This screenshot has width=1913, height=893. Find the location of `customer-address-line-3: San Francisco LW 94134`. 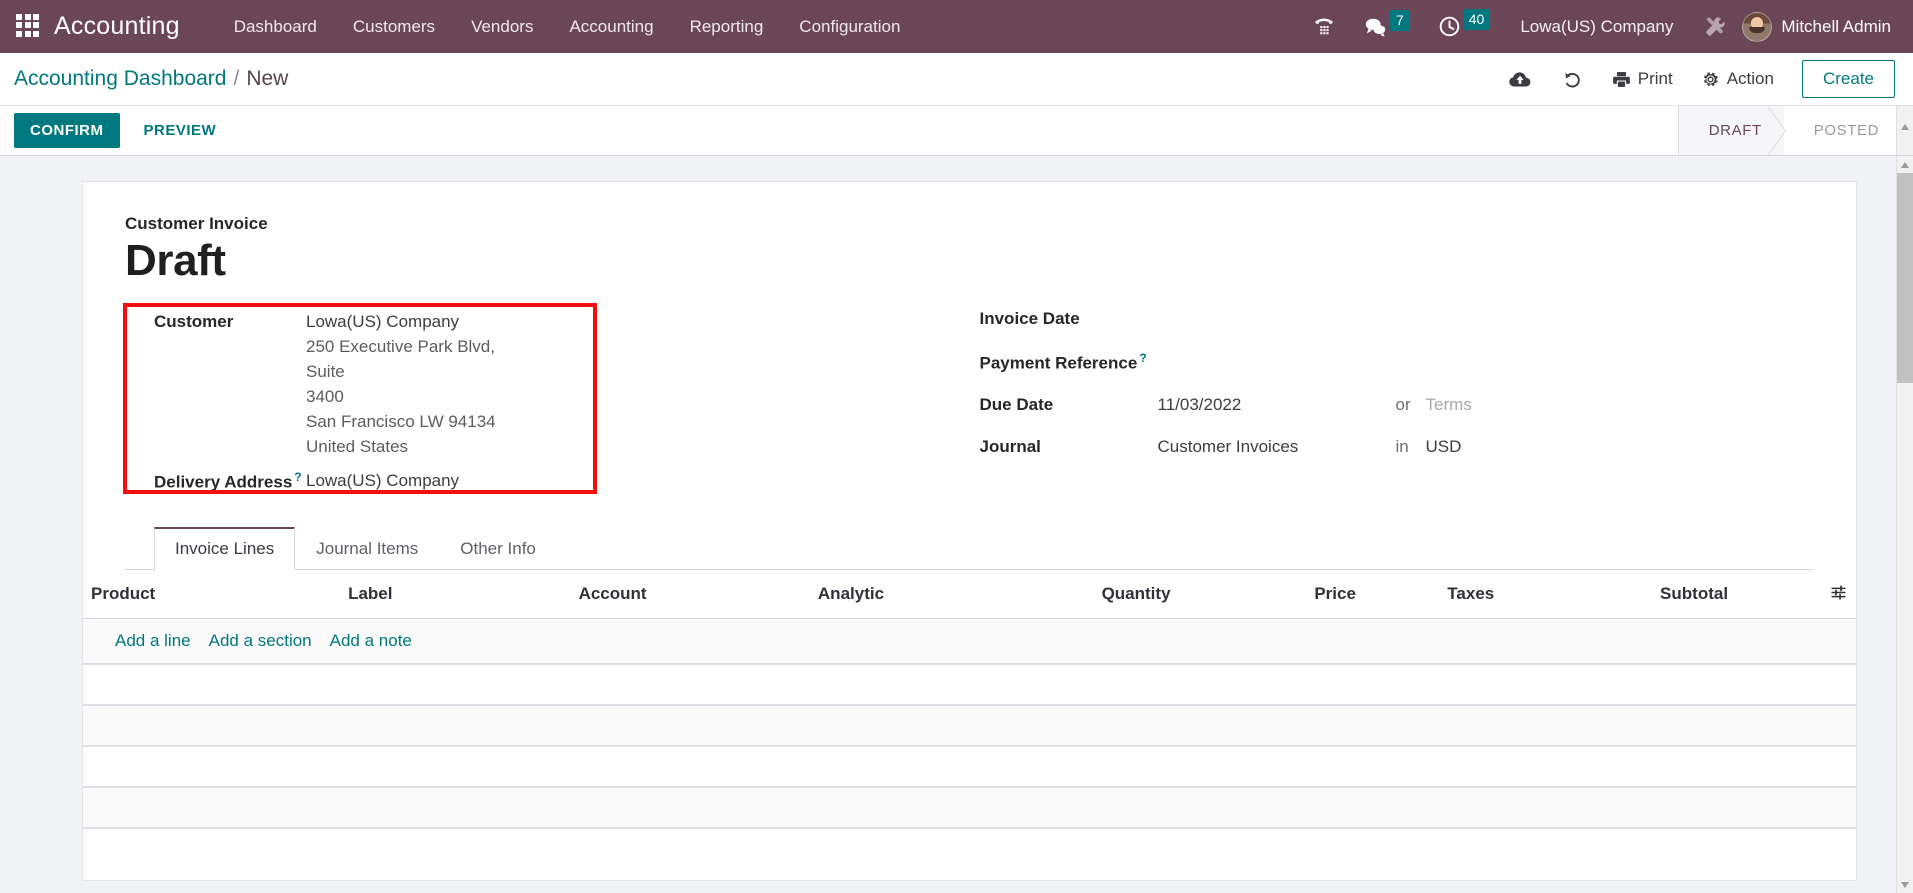

customer-address-line-3: San Francisco LW 94134 is located at coordinates (401, 422).